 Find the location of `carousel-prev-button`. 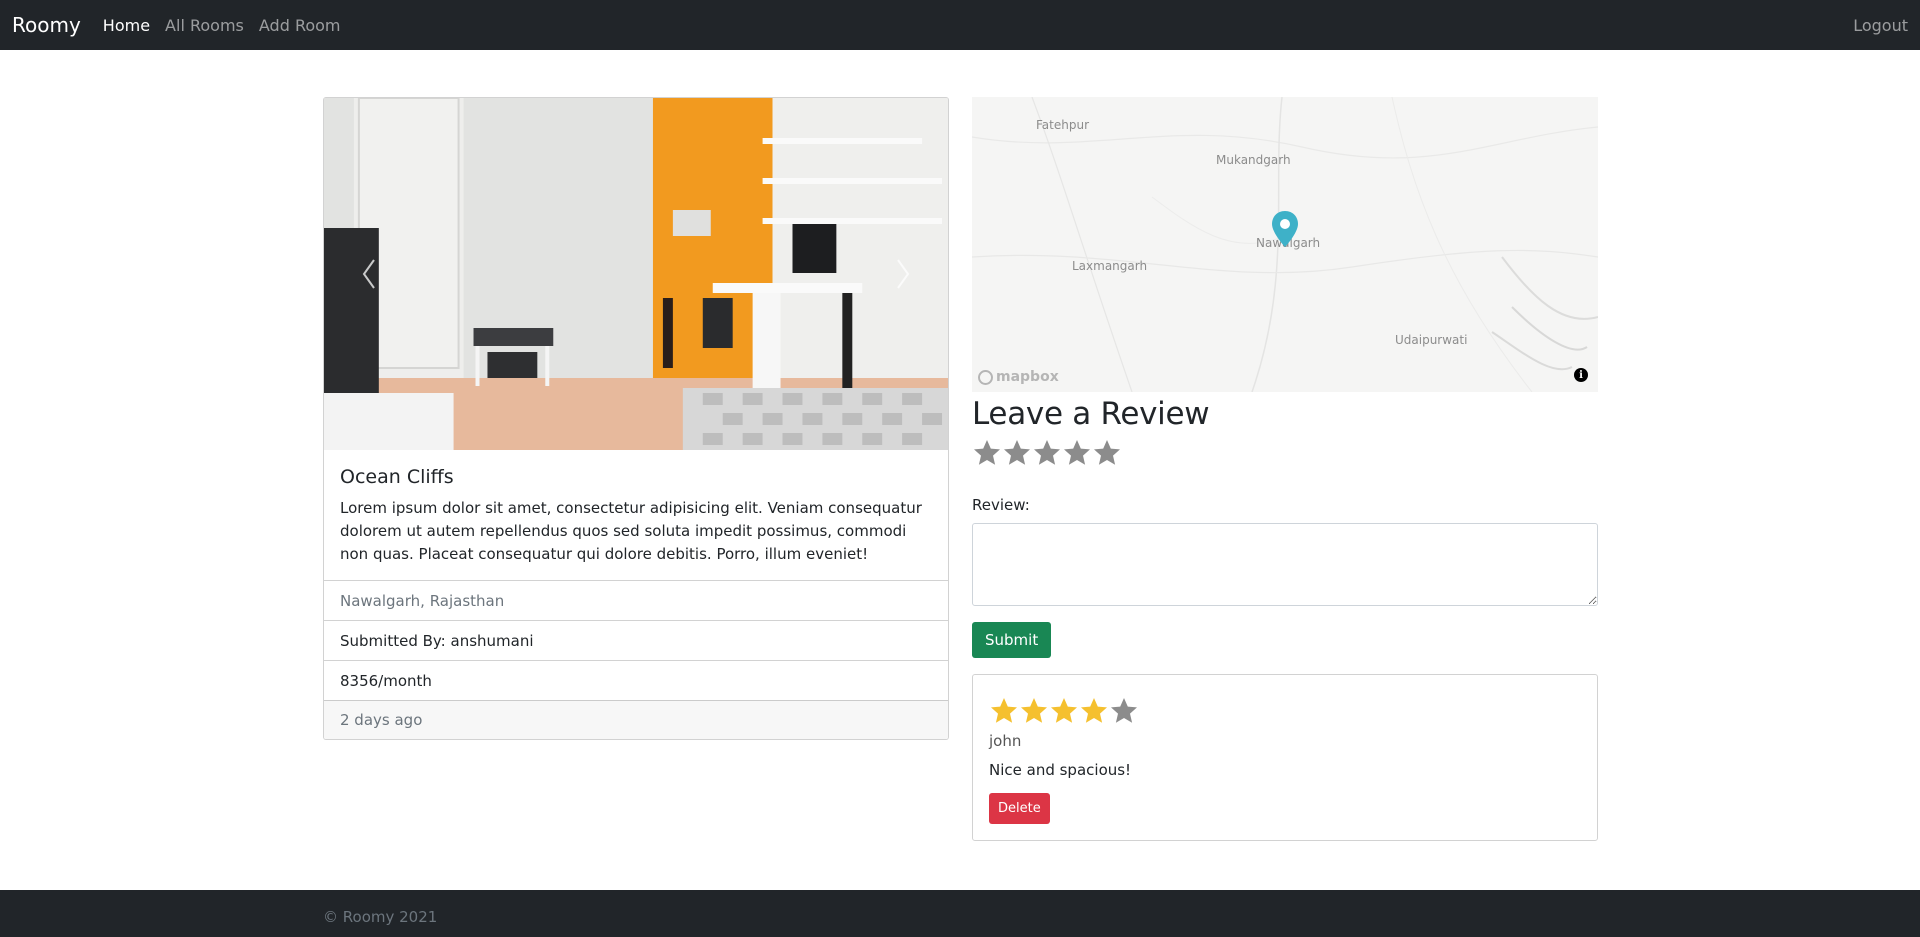

carousel-prev-button is located at coordinates (369, 274).